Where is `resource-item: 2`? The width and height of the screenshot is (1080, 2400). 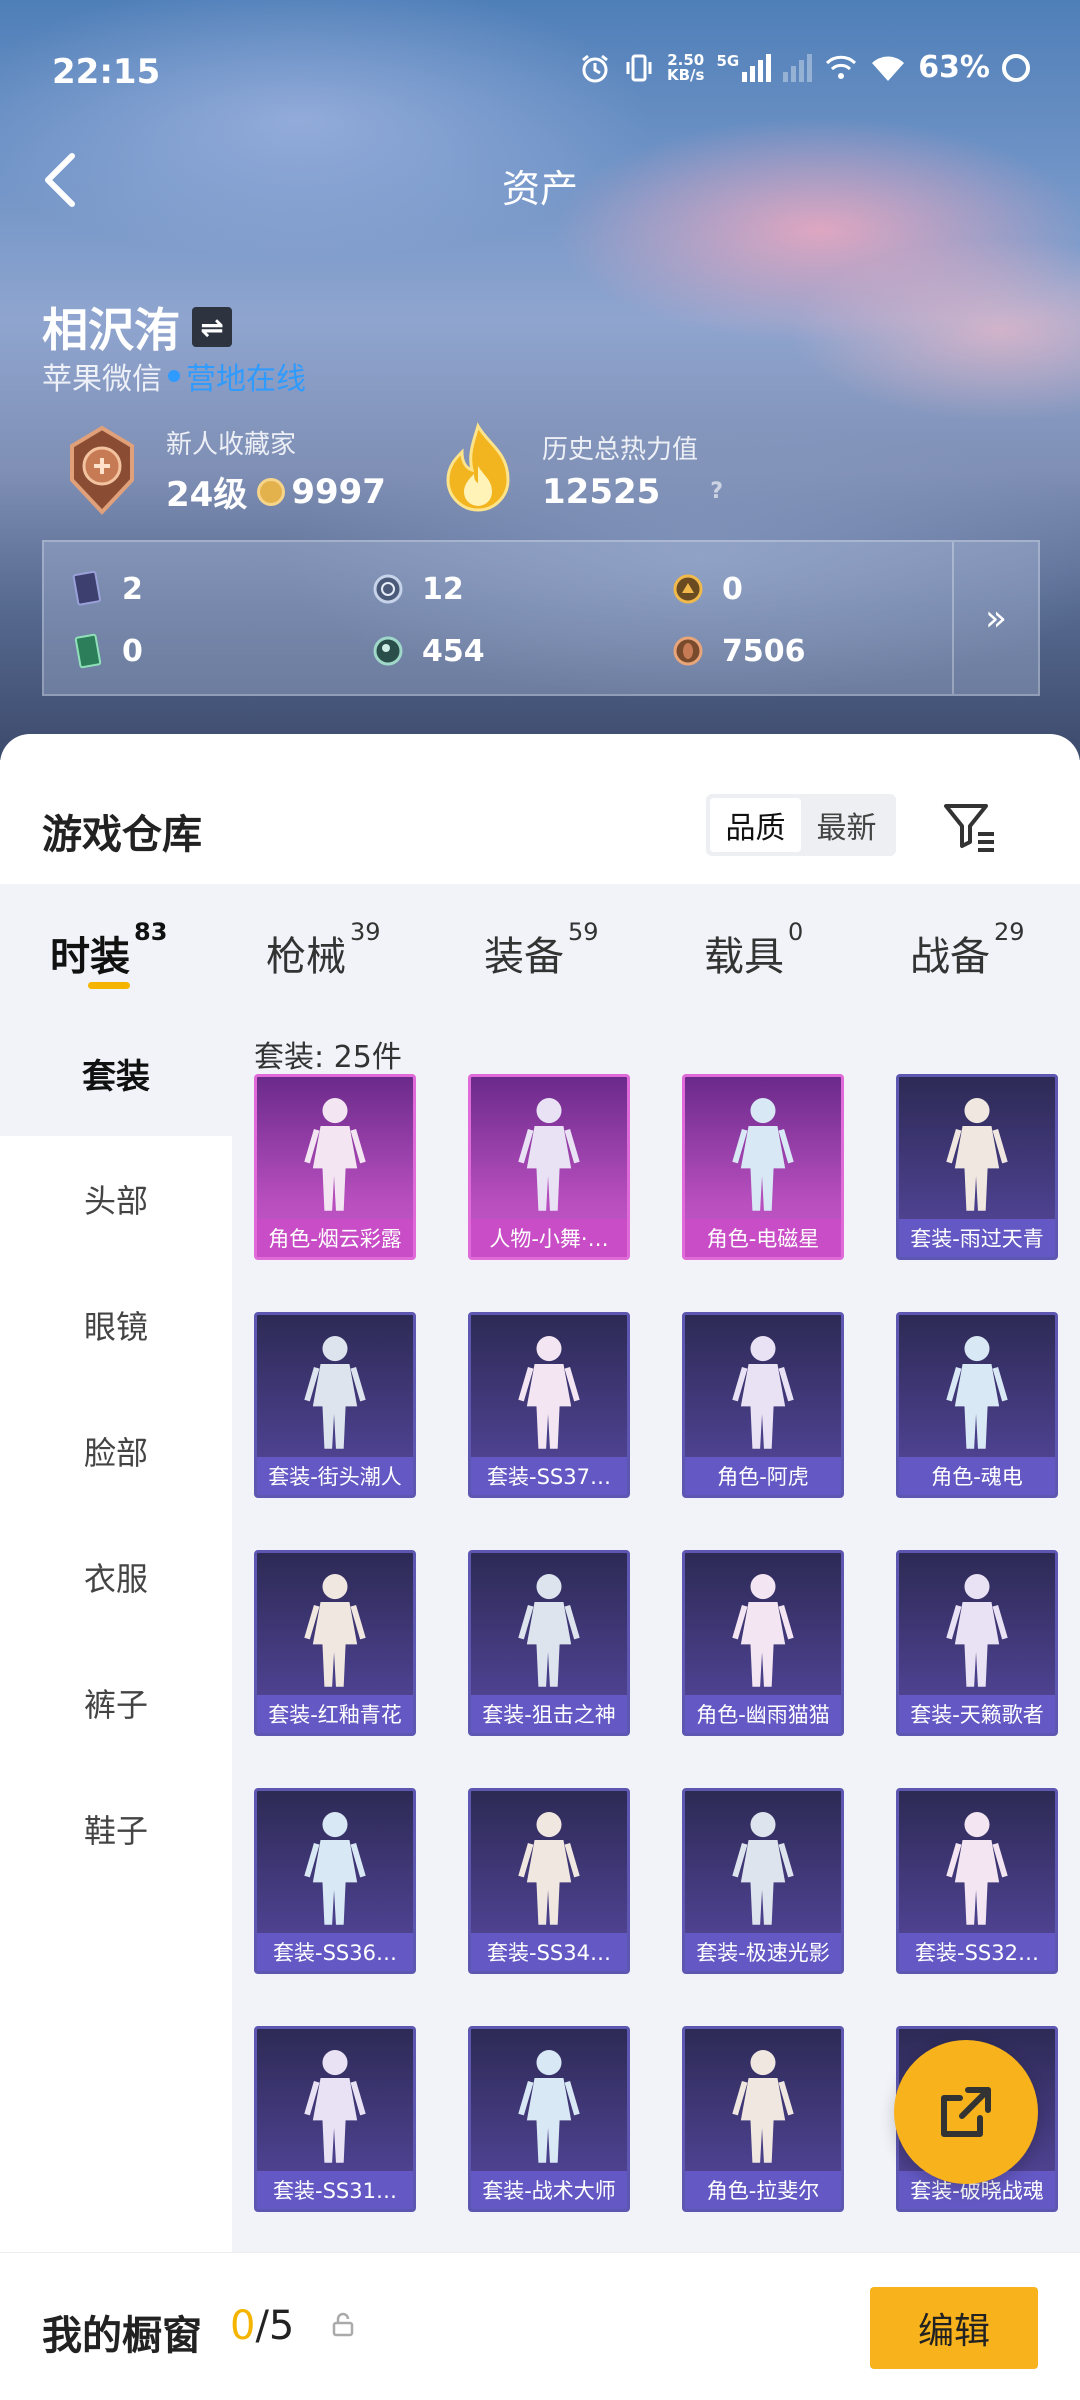 resource-item: 2 is located at coordinates (222, 589).